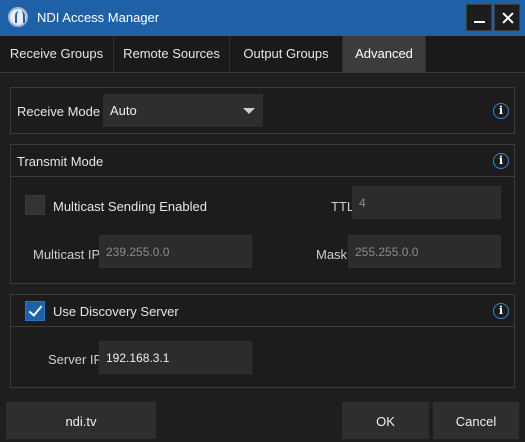 The image size is (525, 442). Describe the element at coordinates (476, 420) in the screenshot. I see `cancel-button: Cancel` at that location.